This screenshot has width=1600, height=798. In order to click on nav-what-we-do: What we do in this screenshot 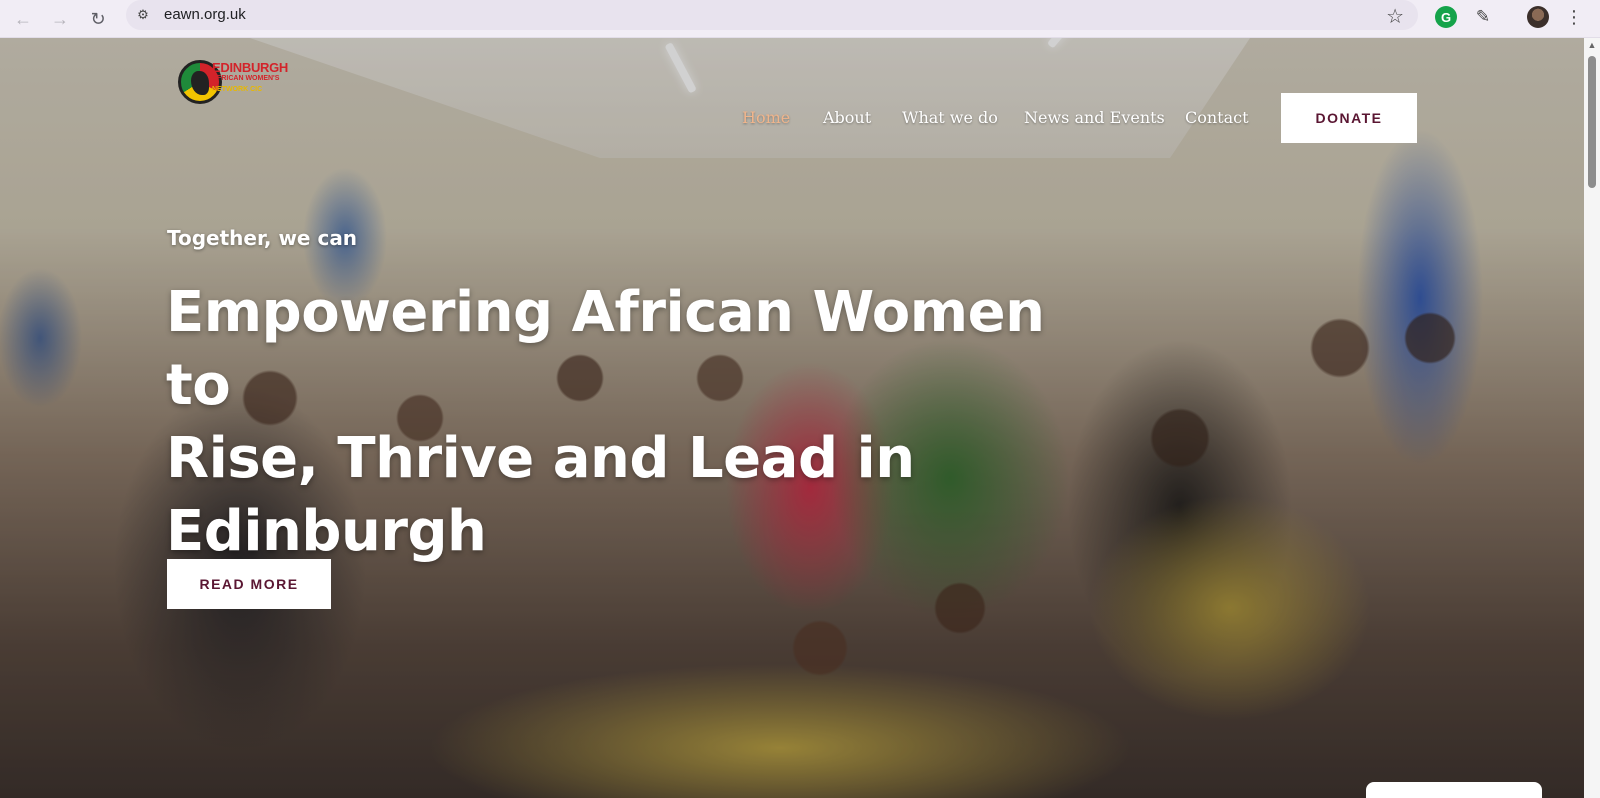, I will do `click(950, 117)`.